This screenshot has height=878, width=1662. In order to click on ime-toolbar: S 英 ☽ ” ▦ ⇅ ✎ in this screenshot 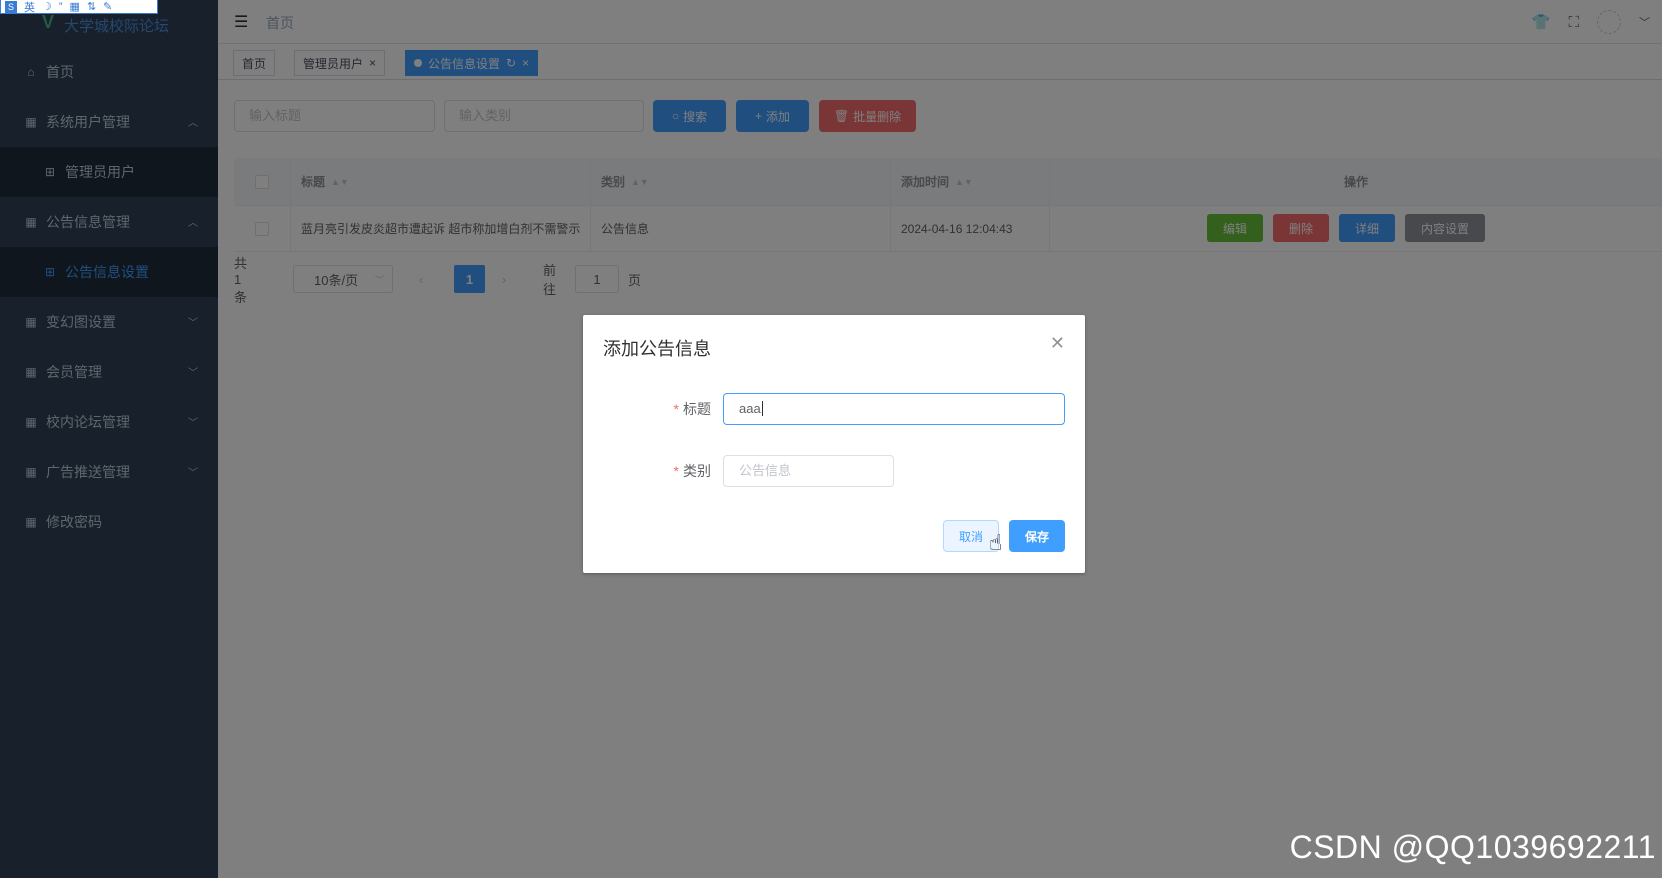, I will do `click(79, 7)`.